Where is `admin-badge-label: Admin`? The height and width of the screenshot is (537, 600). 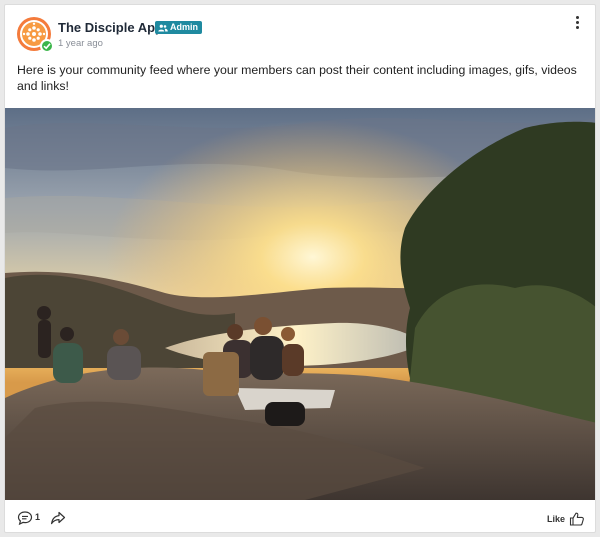 admin-badge-label: Admin is located at coordinates (184, 27).